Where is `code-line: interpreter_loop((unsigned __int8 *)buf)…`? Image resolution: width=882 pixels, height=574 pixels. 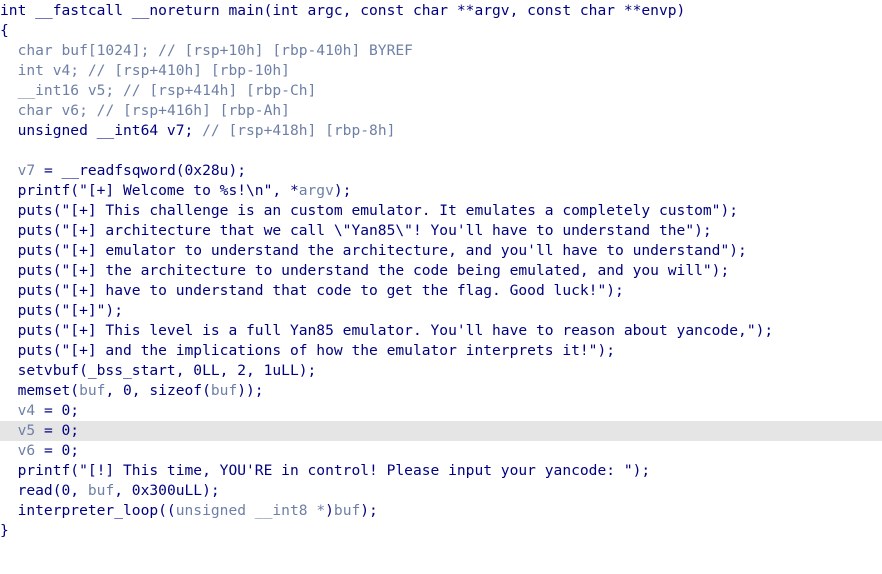 code-line: interpreter_loop((unsigned __int8 *)buf)… is located at coordinates (441, 511).